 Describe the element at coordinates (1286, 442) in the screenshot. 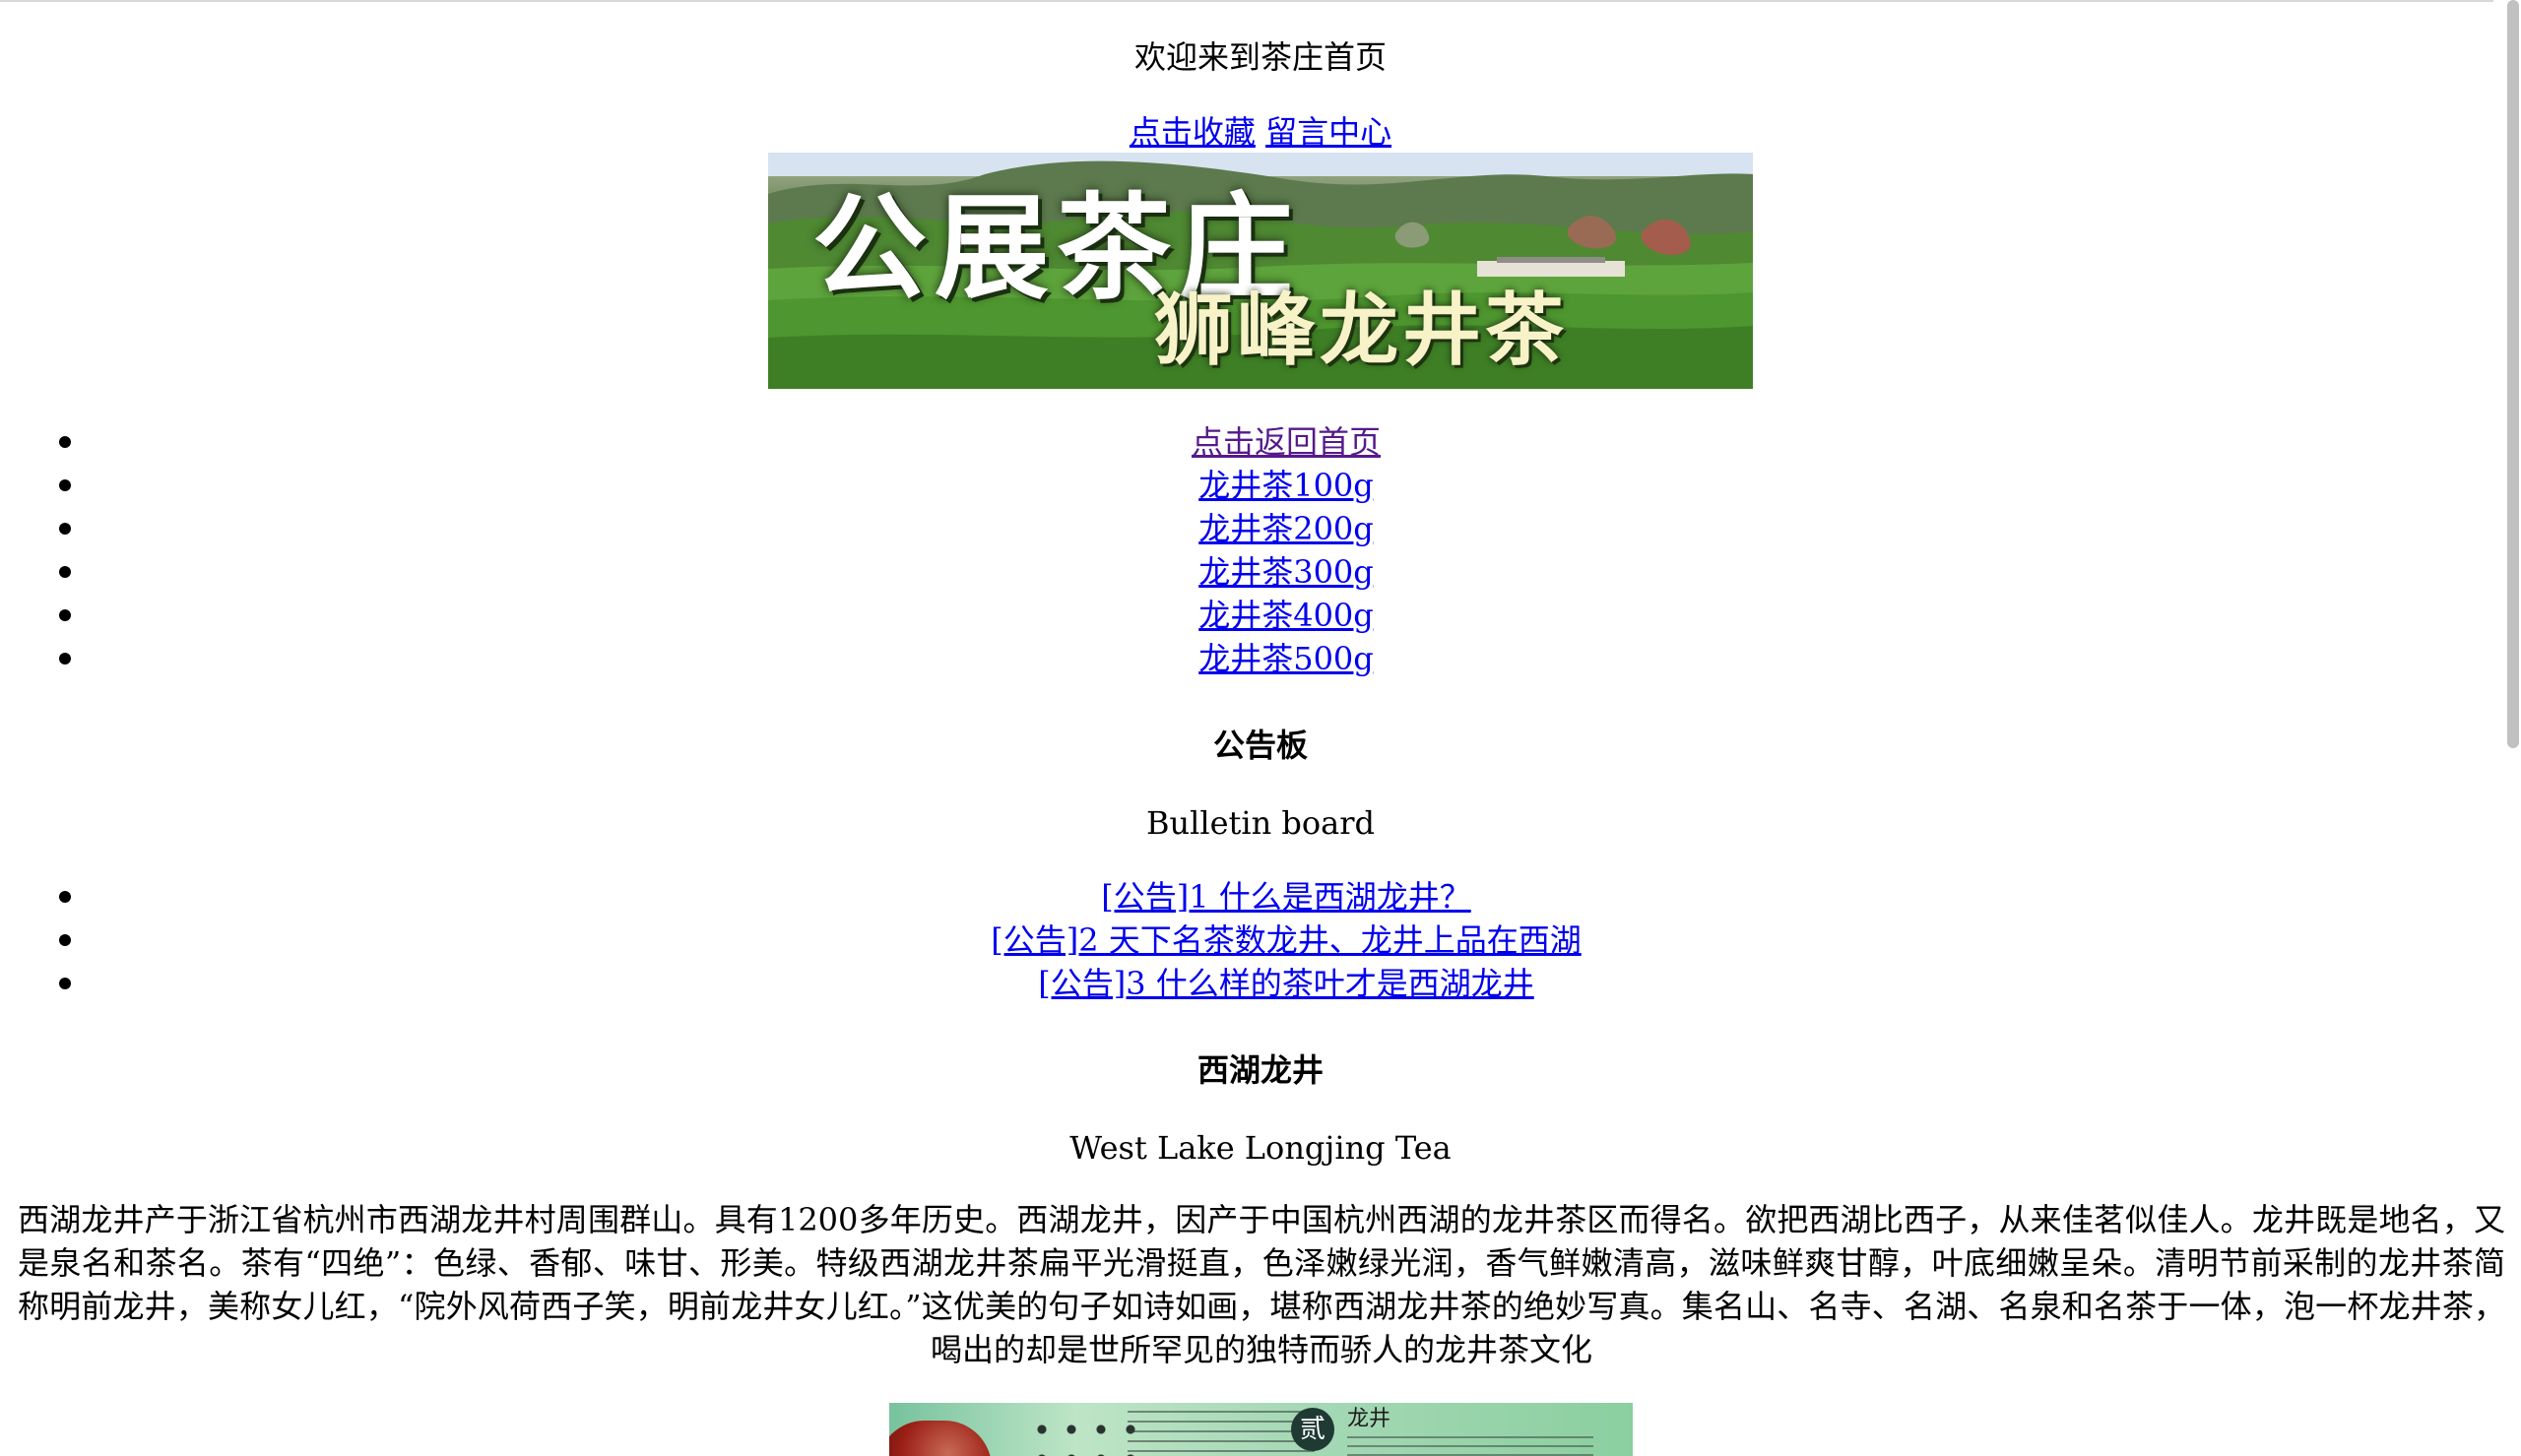

I see `home-link: 点击返回首页` at that location.